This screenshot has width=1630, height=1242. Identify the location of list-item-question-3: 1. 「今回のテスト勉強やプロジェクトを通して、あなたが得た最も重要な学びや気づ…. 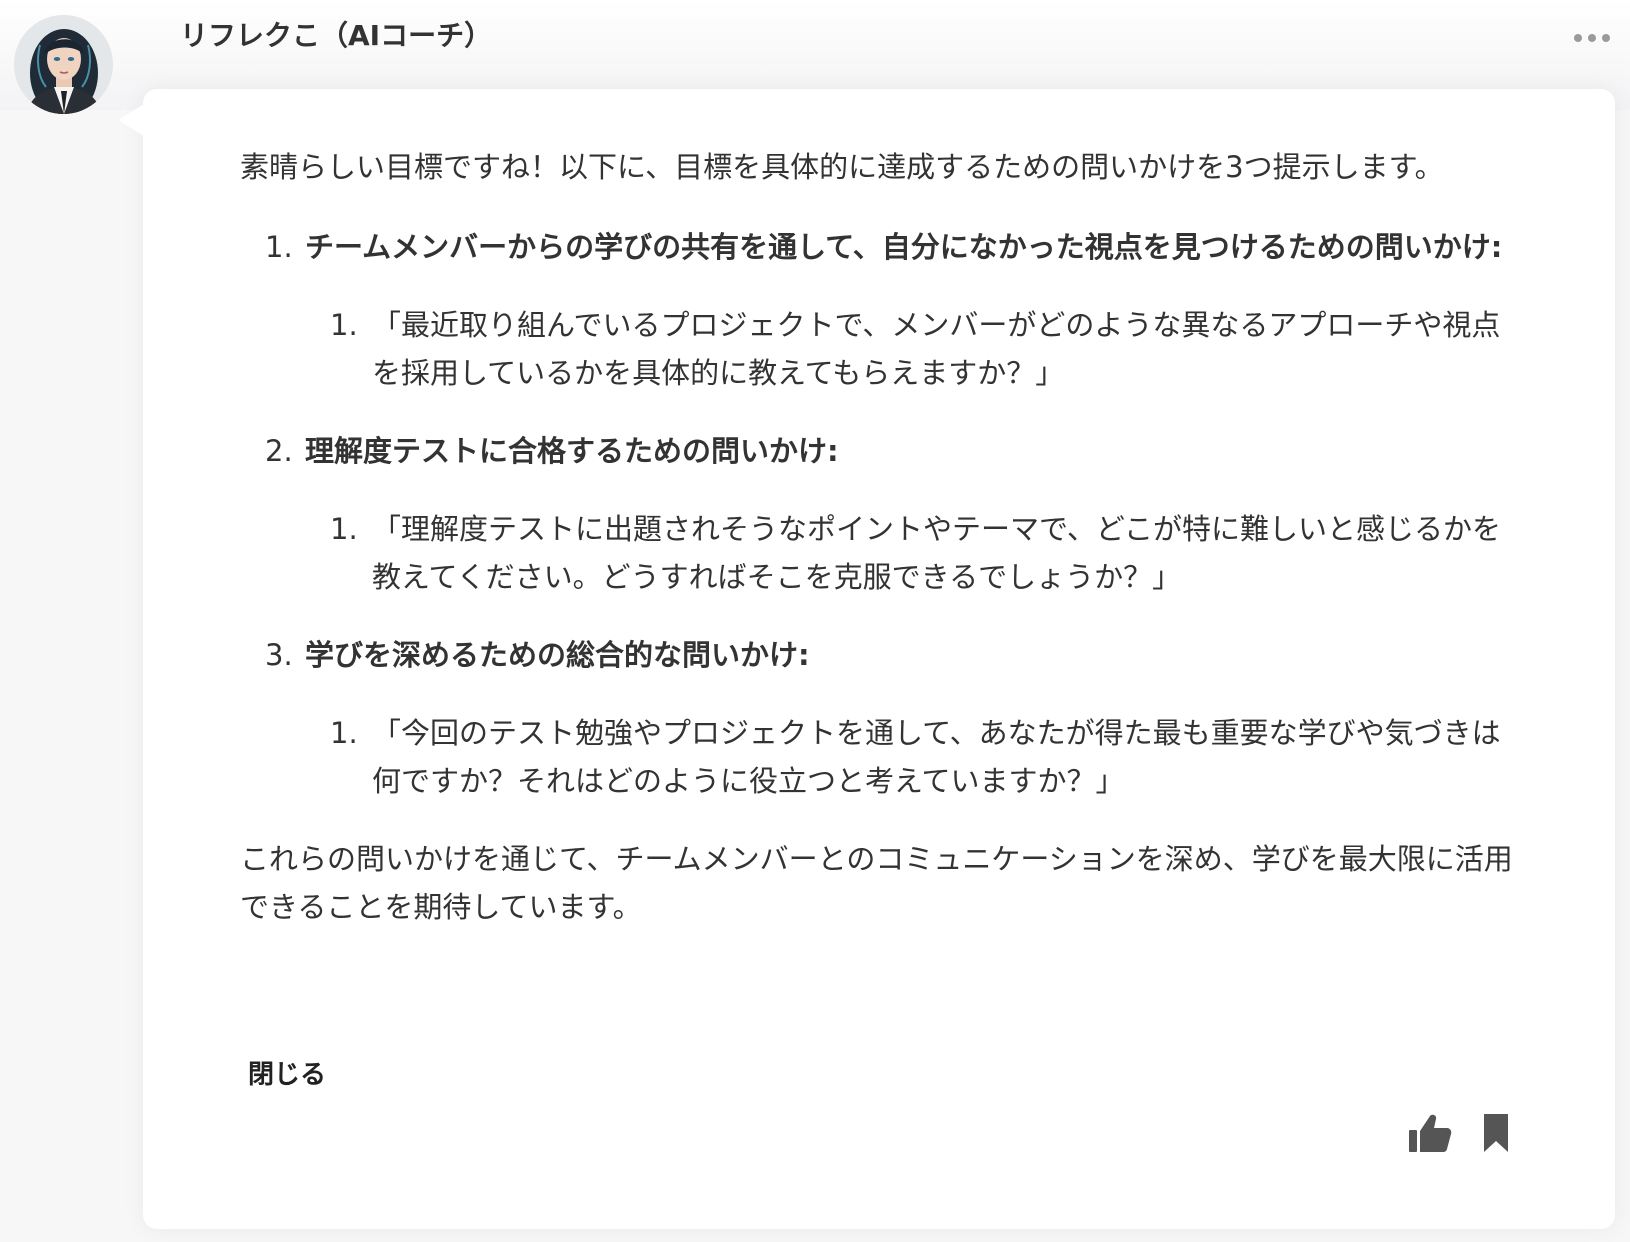
(925, 757).